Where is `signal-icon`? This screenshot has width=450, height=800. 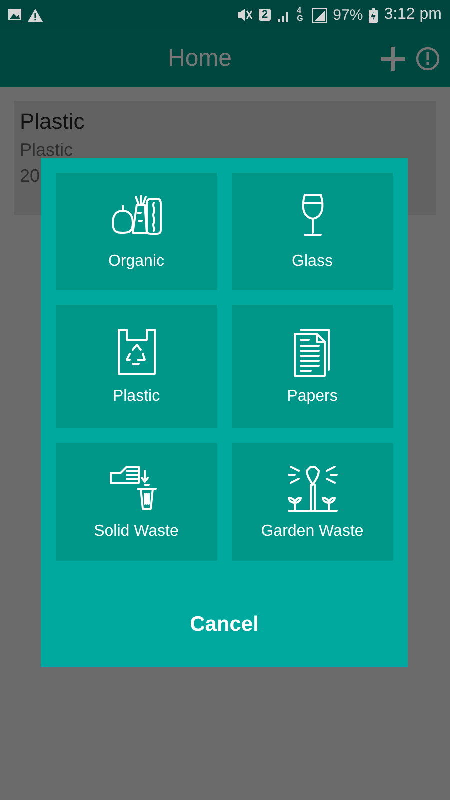 signal-icon is located at coordinates (320, 15).